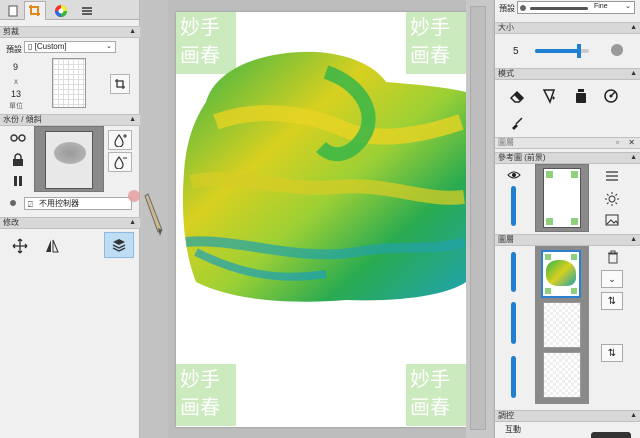 This screenshot has width=640, height=438. Describe the element at coordinates (631, 143) in the screenshot. I see `close-icon: ✕` at that location.